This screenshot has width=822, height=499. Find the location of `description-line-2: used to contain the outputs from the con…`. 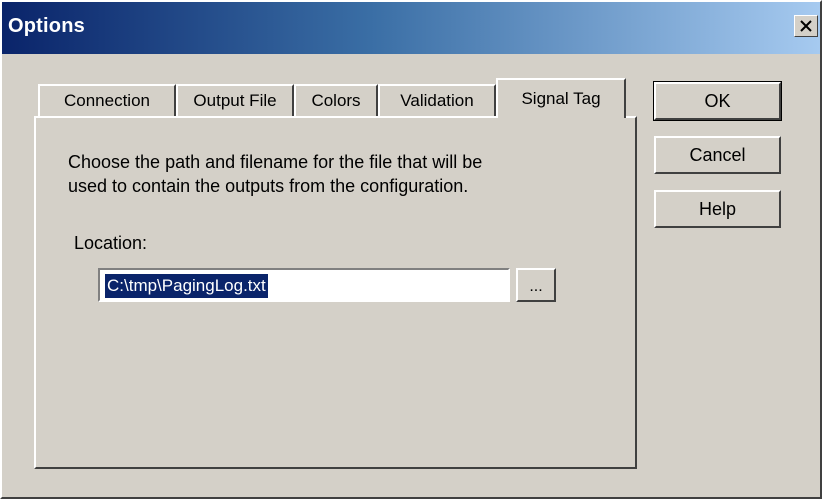

description-line-2: used to contain the outputs from the con… is located at coordinates (268, 186).